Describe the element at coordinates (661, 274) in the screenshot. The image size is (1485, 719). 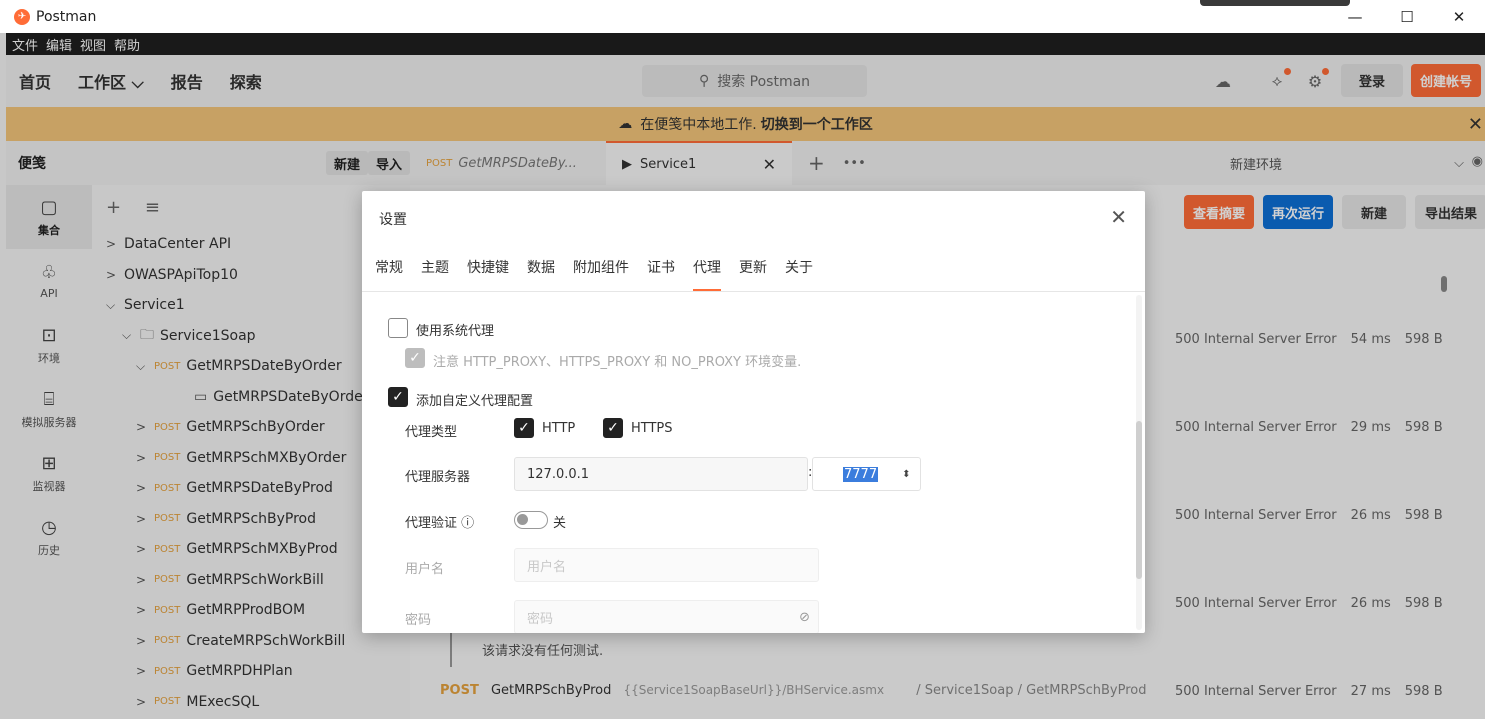
I see `tab-certificates: 证书` at that location.